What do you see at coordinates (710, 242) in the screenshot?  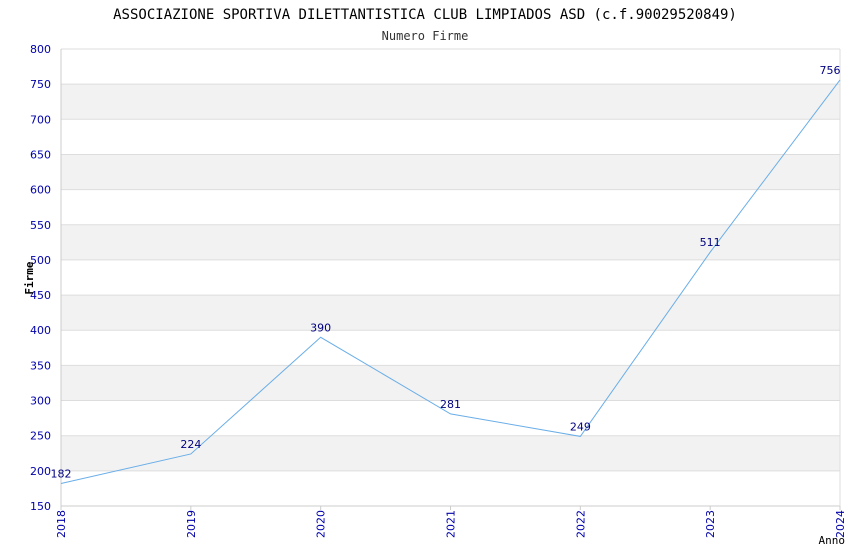 I see `data-label: 511` at bounding box center [710, 242].